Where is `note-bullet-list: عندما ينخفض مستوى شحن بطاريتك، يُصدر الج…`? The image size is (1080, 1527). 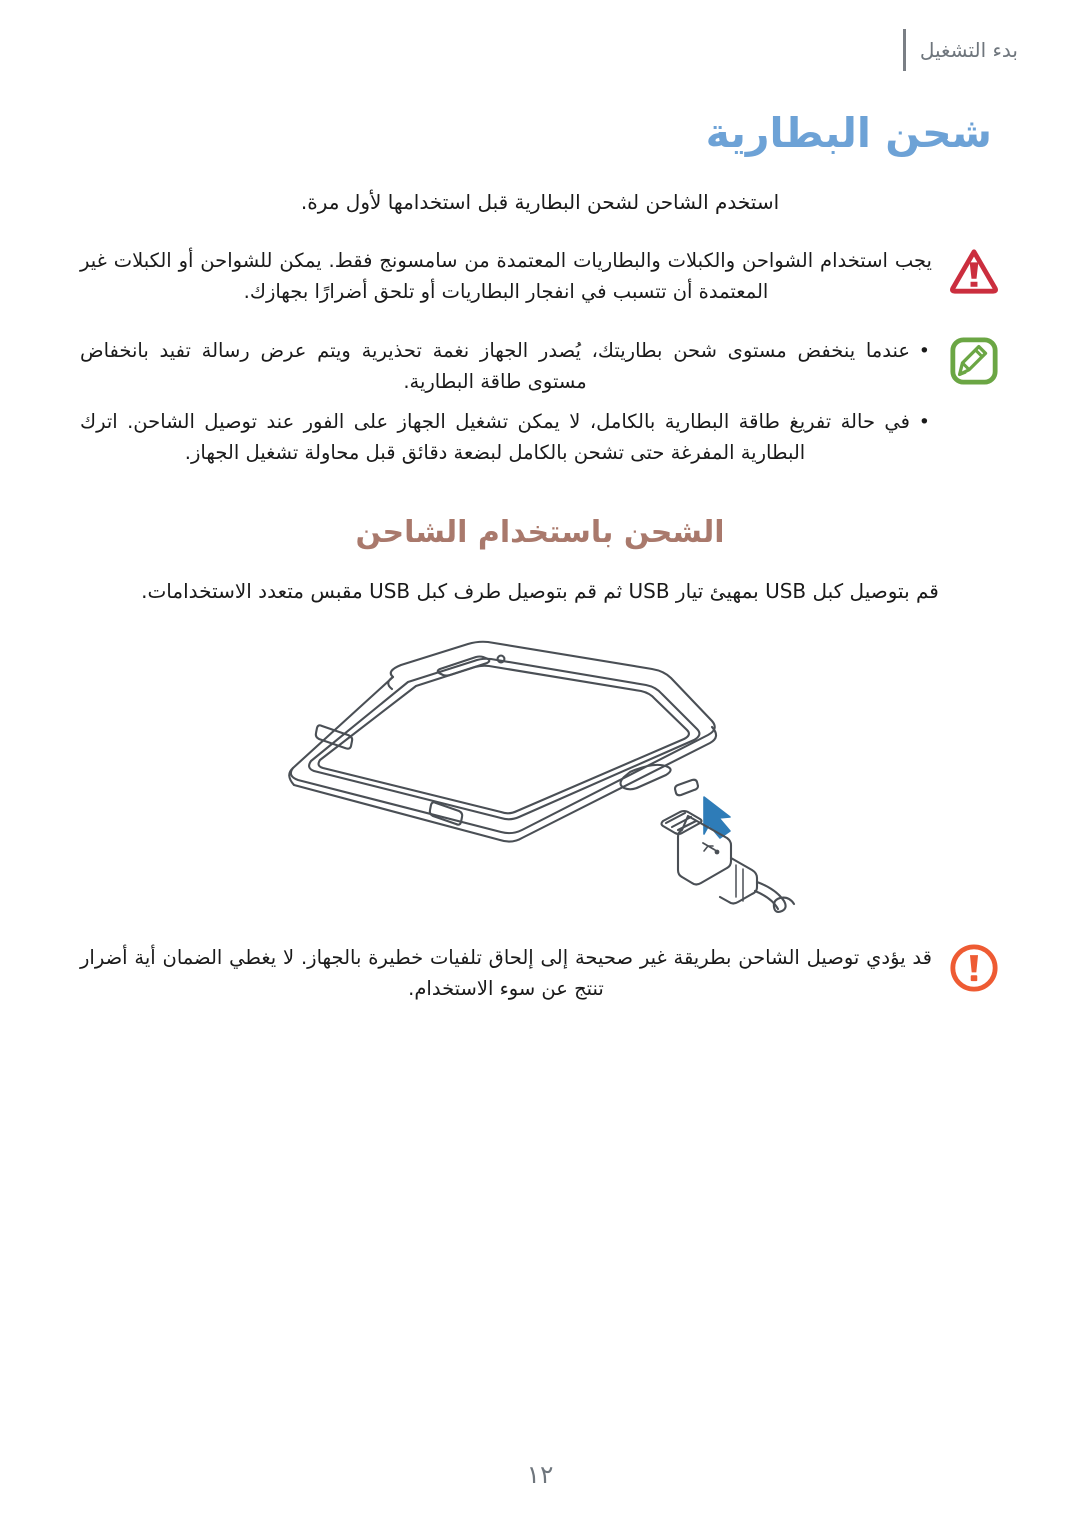 note-bullet-list: عندما ينخفض مستوى شحن بطاريتك، يُصدر الج… is located at coordinates (506, 402).